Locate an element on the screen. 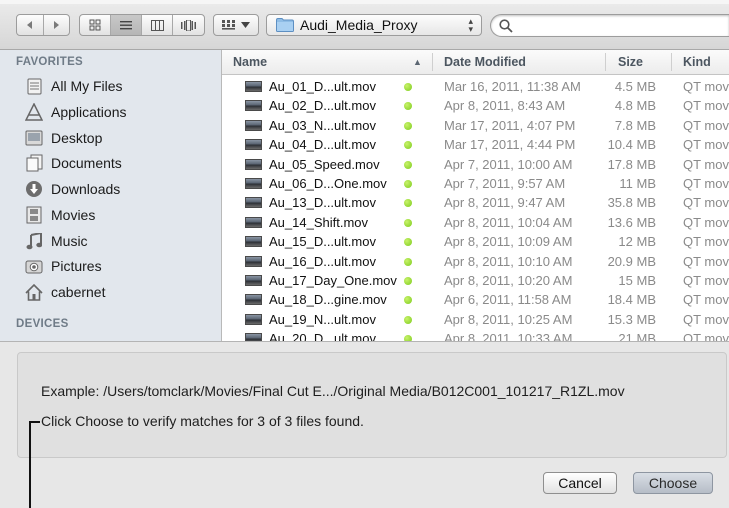  file-size: 12 MB is located at coordinates (637, 242).